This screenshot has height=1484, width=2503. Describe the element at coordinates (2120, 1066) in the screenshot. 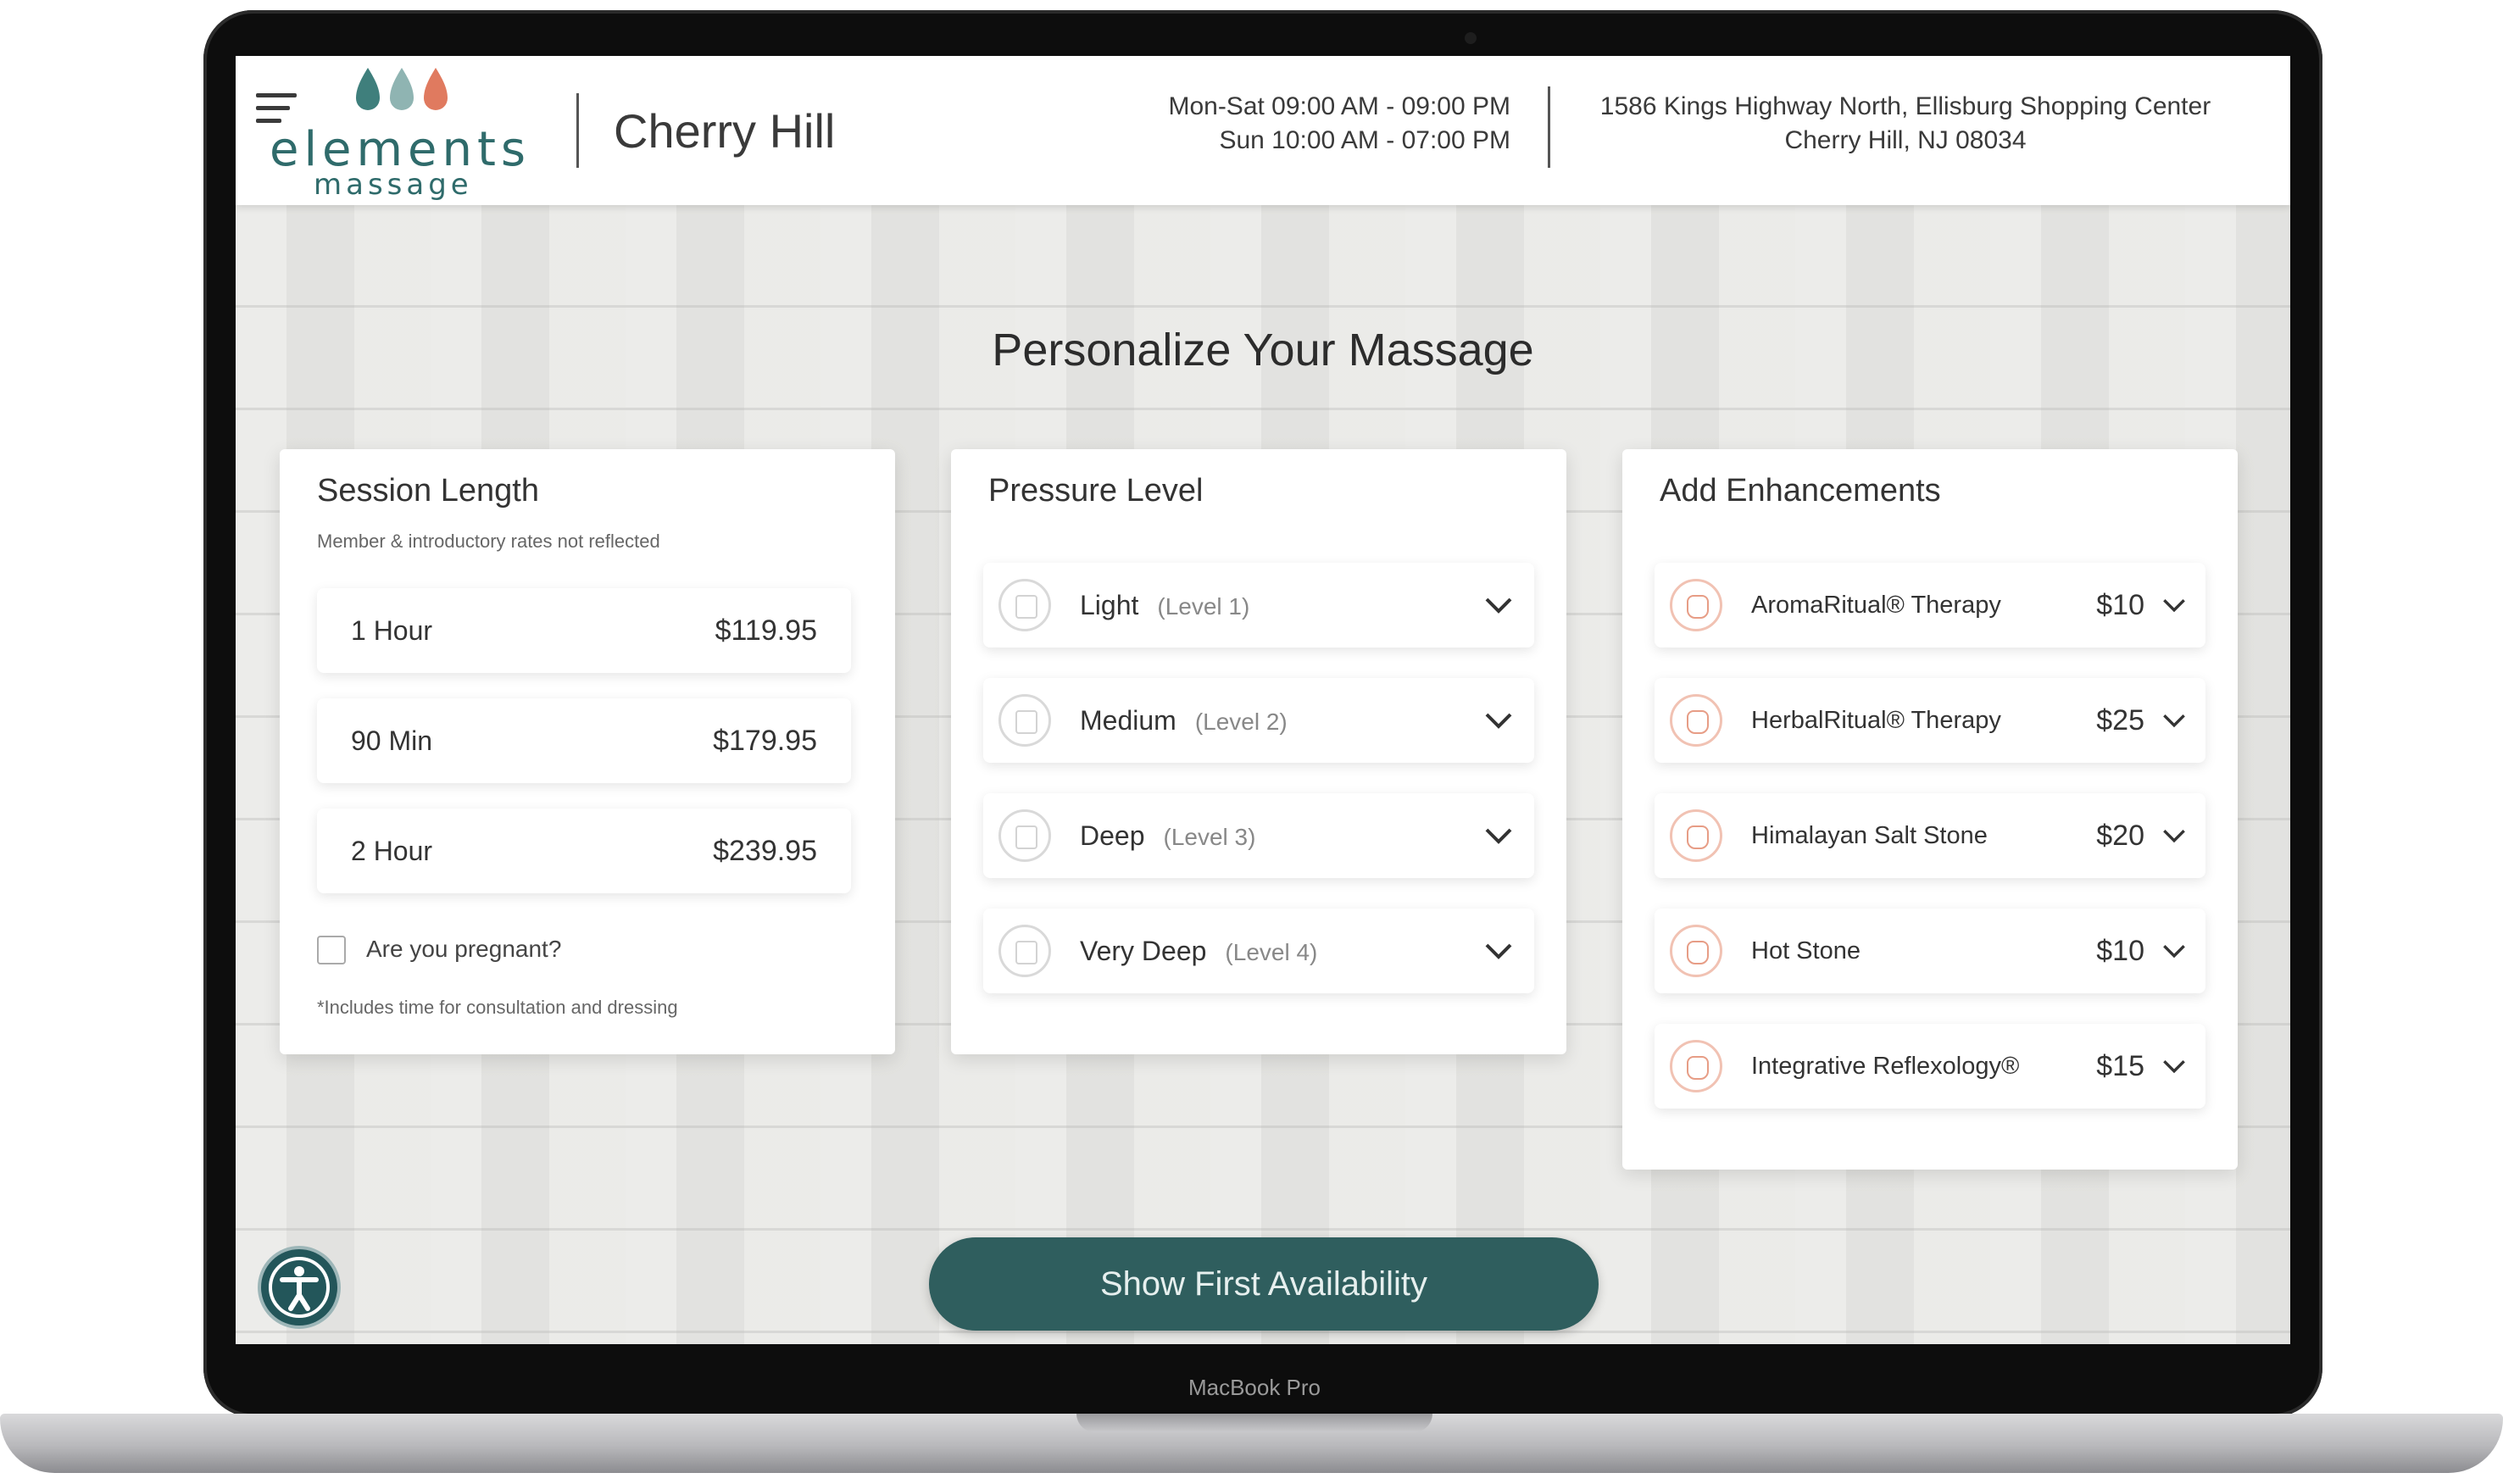

I see `option-price: $15` at that location.